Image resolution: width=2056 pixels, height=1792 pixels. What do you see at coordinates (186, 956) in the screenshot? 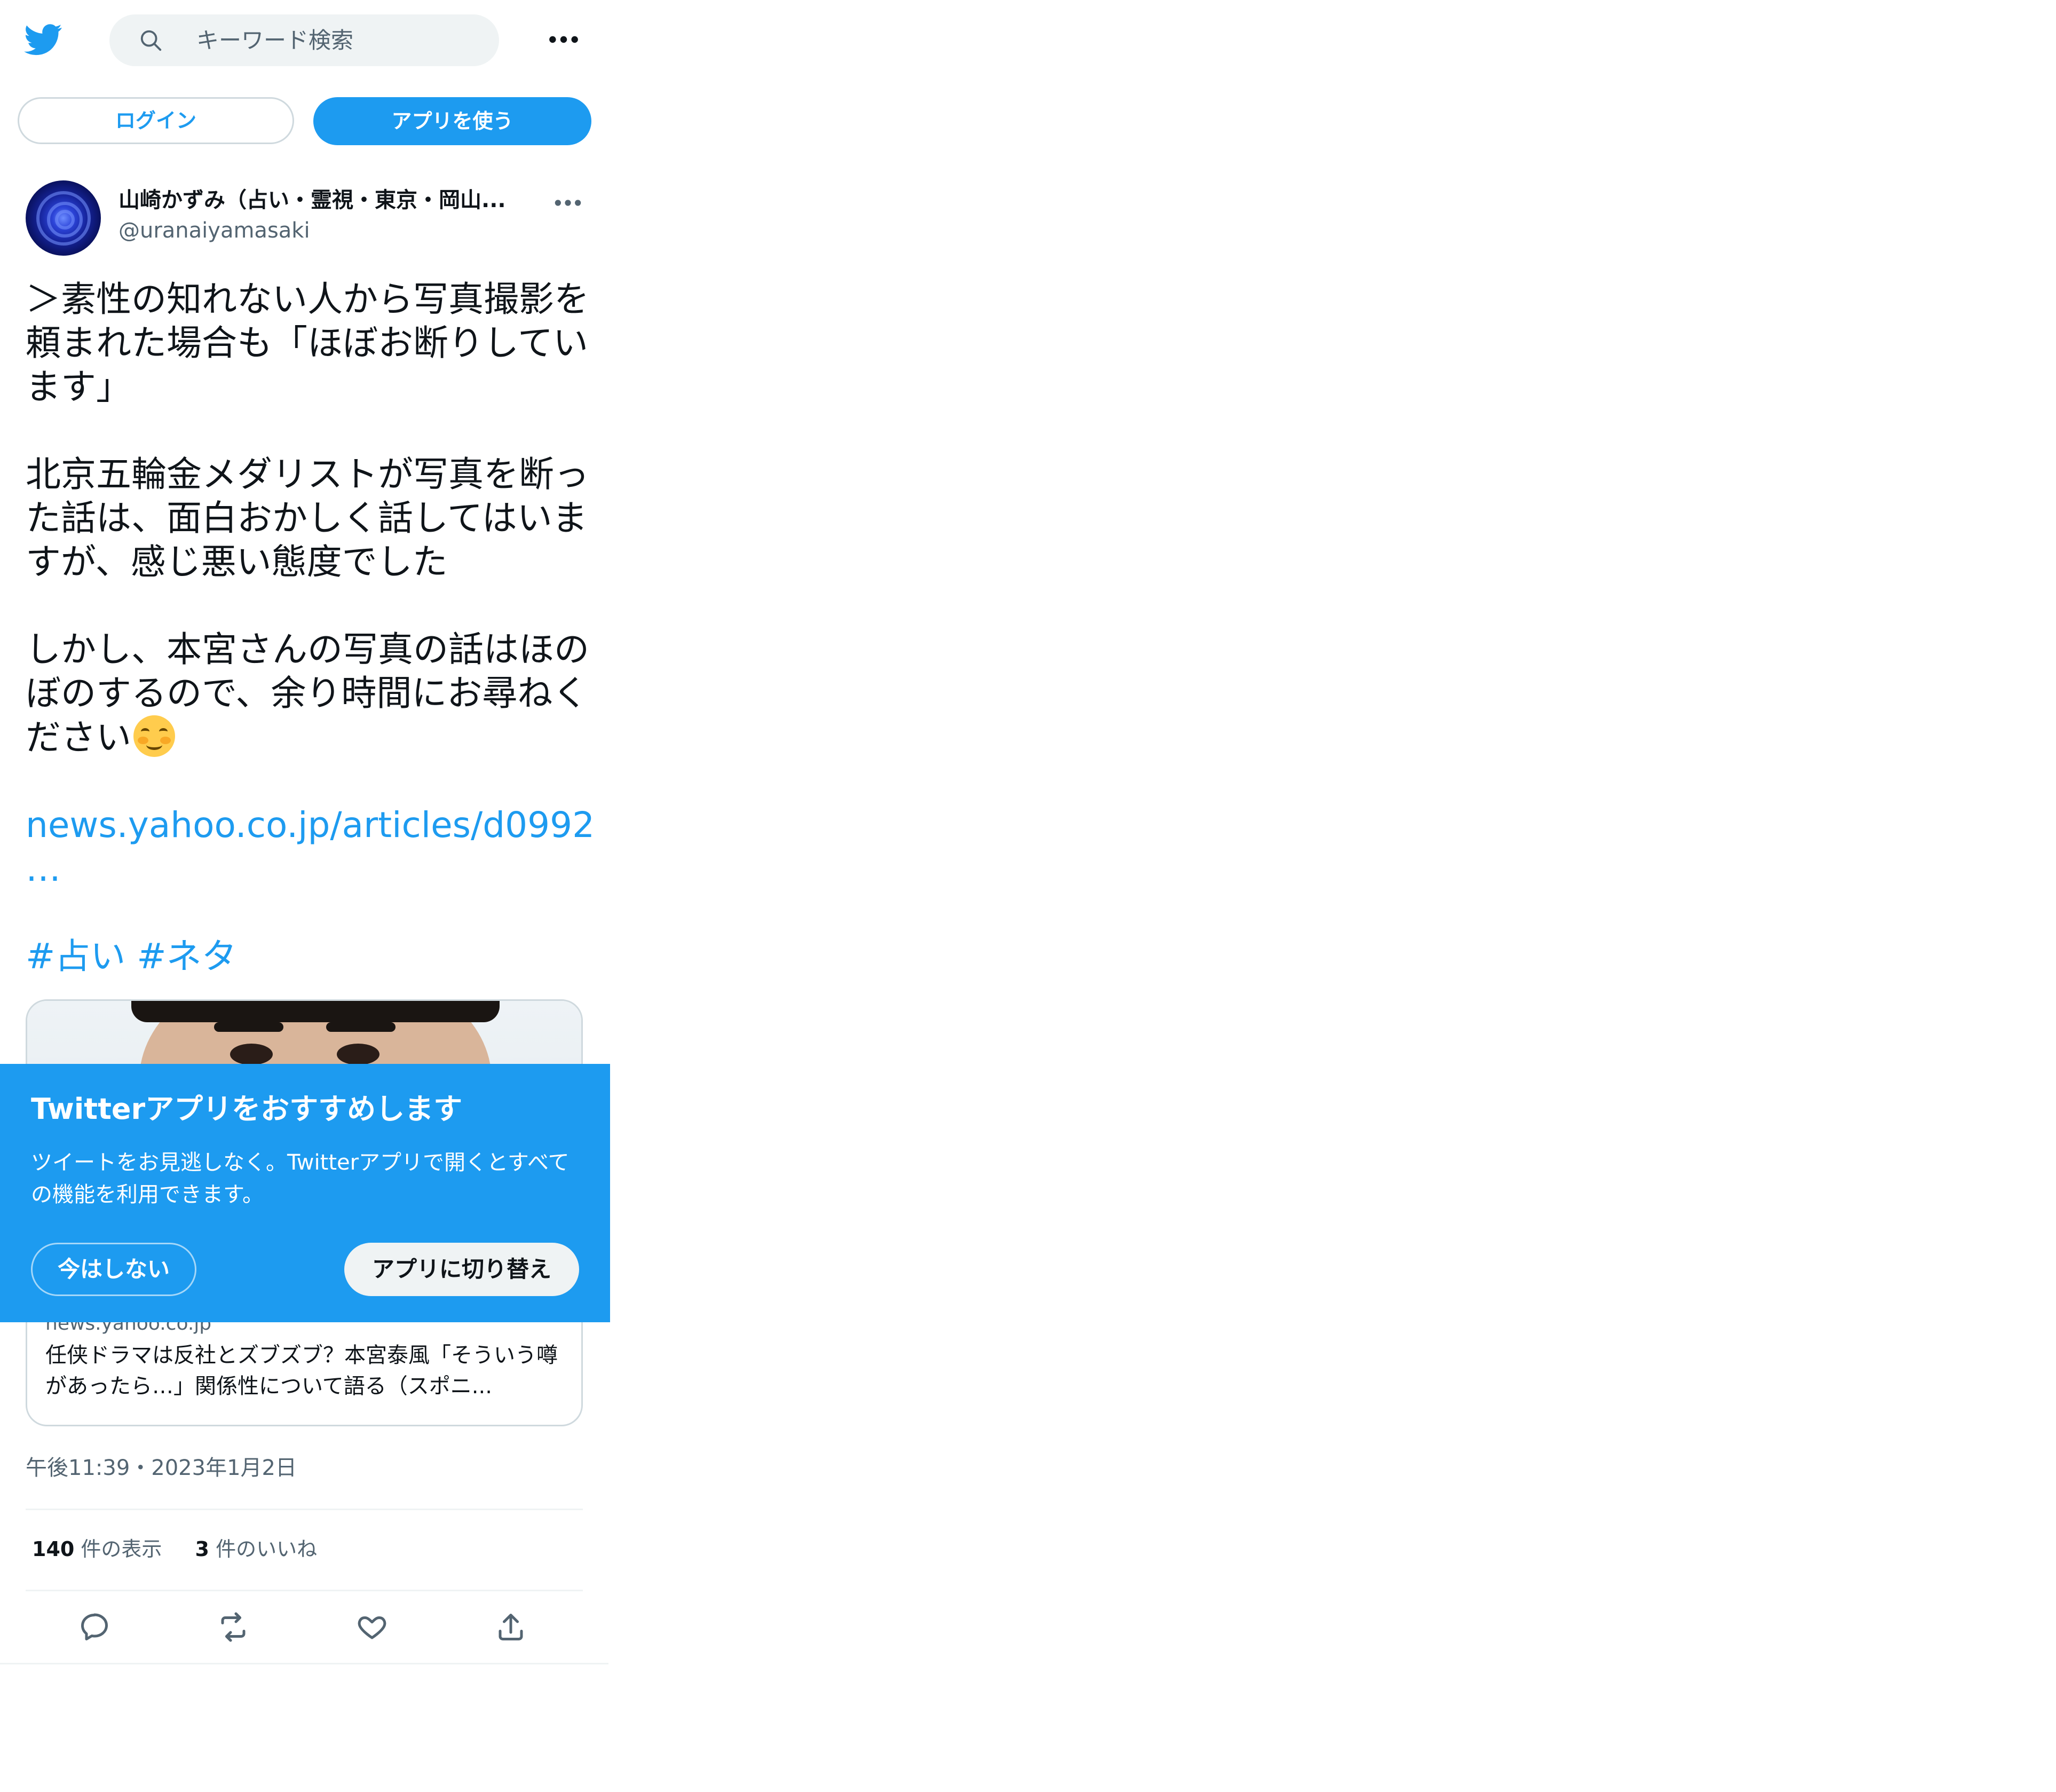
I see `hashtag-link: #ネタ` at bounding box center [186, 956].